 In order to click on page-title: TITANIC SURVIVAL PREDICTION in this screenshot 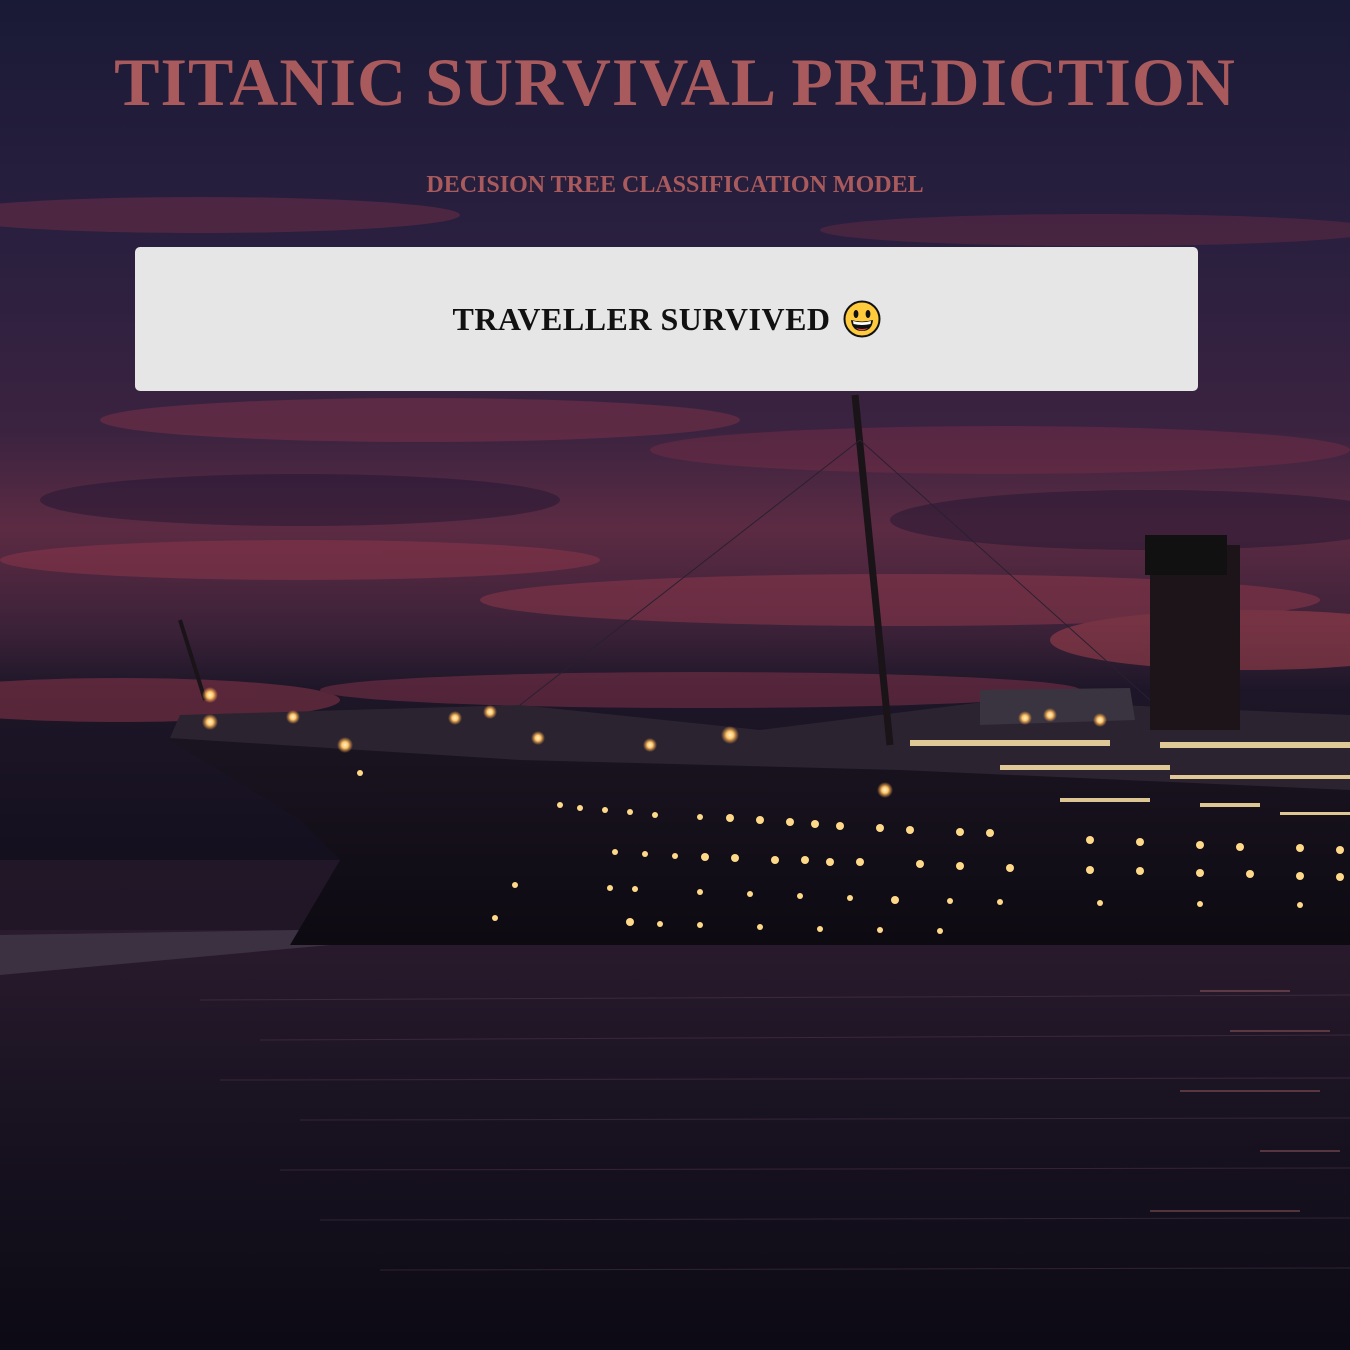, I will do `click(675, 82)`.